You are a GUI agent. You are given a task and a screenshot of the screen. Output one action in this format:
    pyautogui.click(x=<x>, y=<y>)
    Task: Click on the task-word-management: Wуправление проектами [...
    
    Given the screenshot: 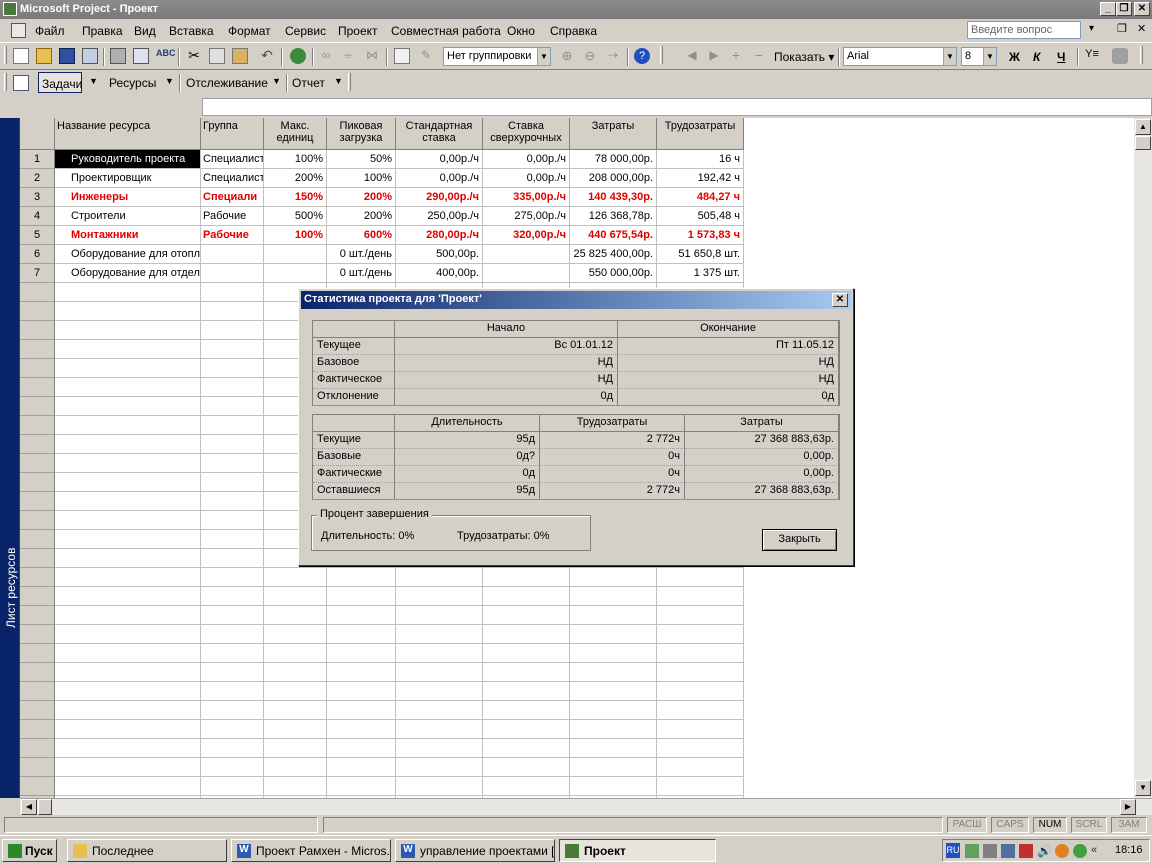 What is the action you would take?
    pyautogui.click(x=475, y=850)
    